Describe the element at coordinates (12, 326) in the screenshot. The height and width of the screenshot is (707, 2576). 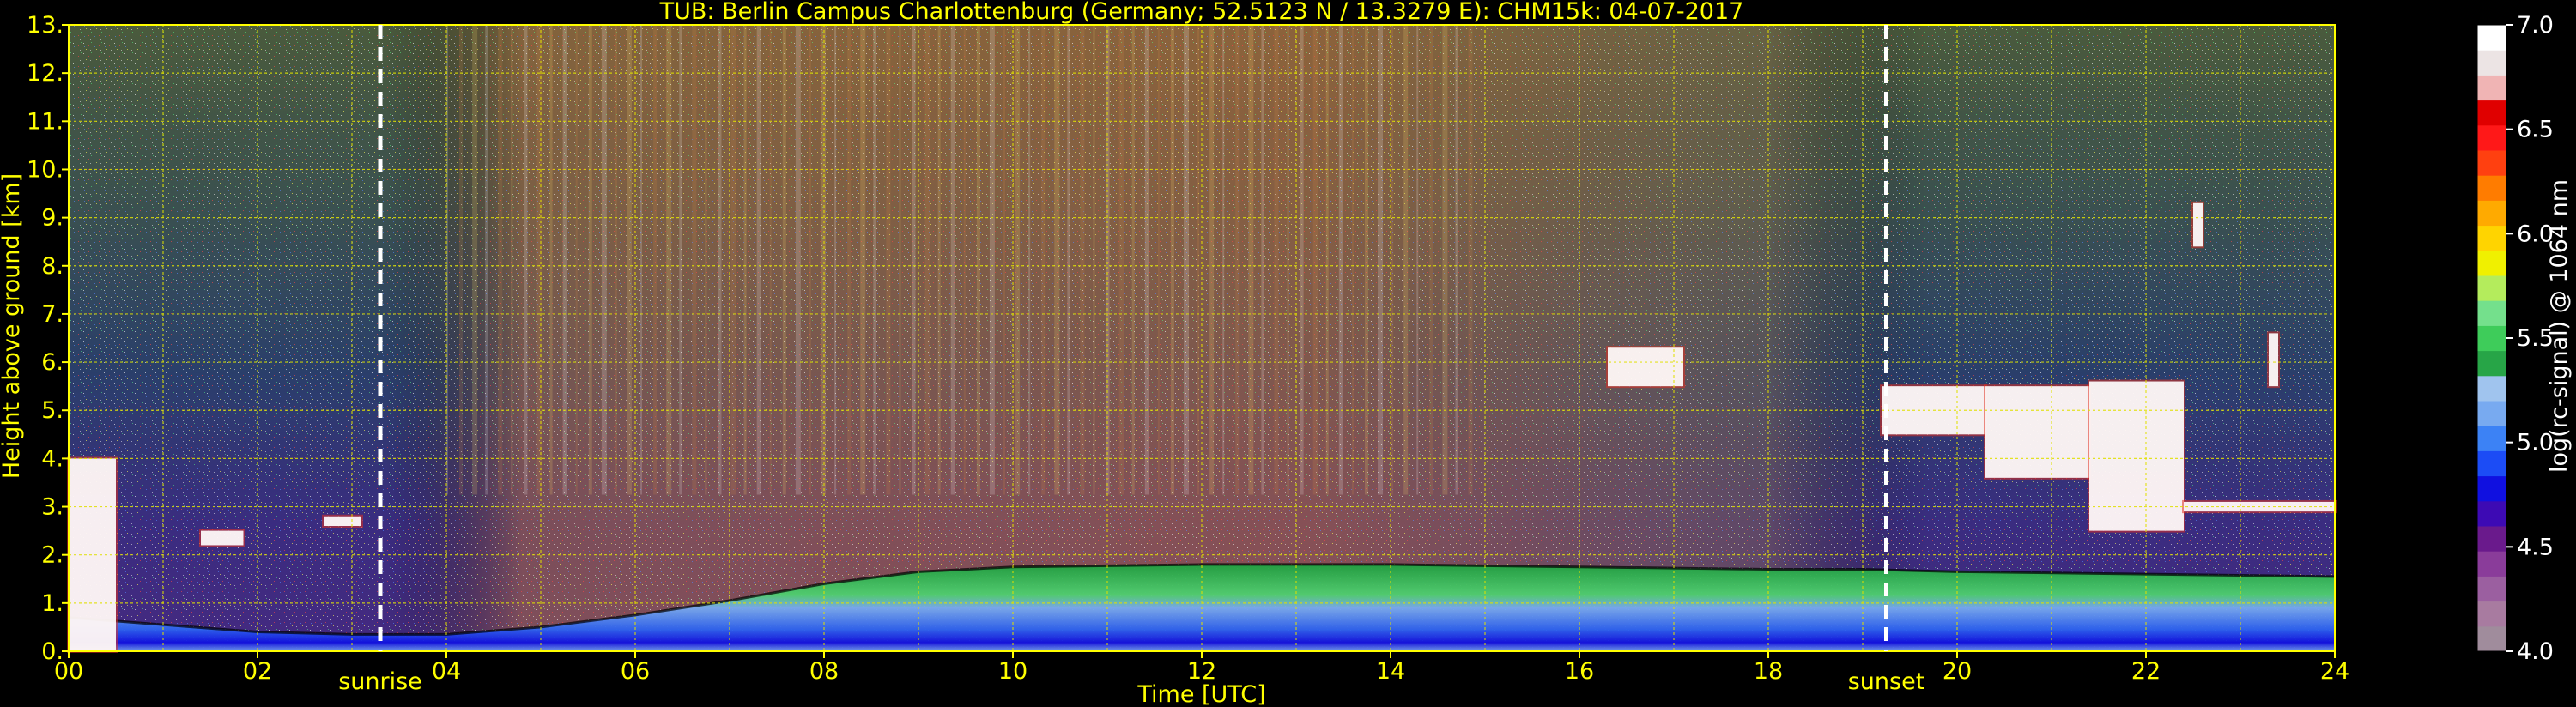
I see `y-axis-label: Height above ground [km]` at that location.